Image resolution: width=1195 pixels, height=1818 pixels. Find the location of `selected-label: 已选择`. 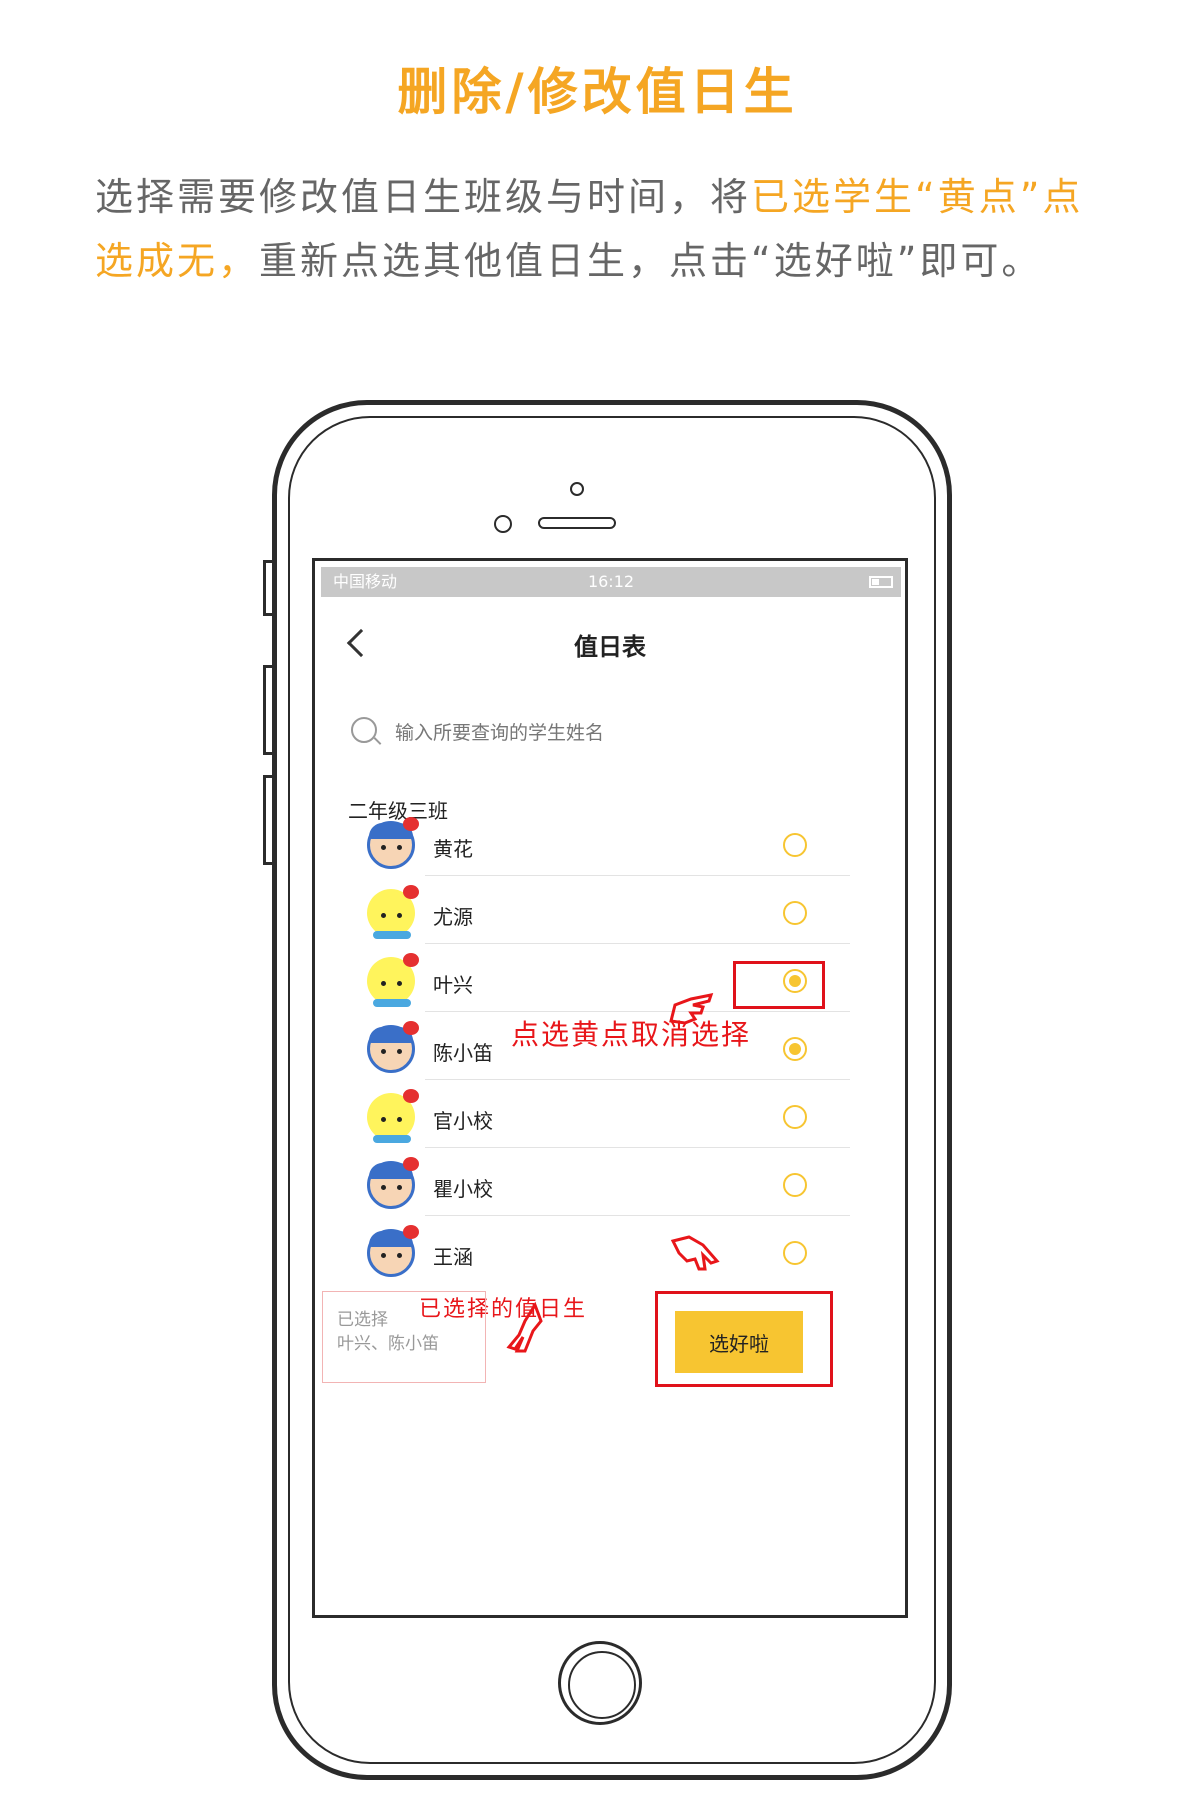

selected-label: 已选择 is located at coordinates (362, 1320).